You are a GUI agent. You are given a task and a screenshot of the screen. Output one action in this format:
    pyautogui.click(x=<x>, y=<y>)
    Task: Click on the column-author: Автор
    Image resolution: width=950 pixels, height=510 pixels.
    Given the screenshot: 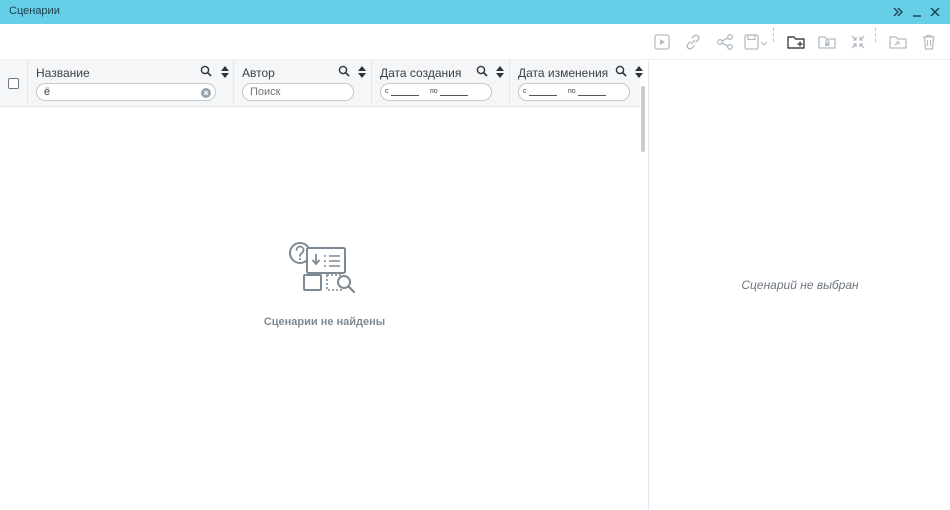 What is the action you would take?
    pyautogui.click(x=302, y=83)
    